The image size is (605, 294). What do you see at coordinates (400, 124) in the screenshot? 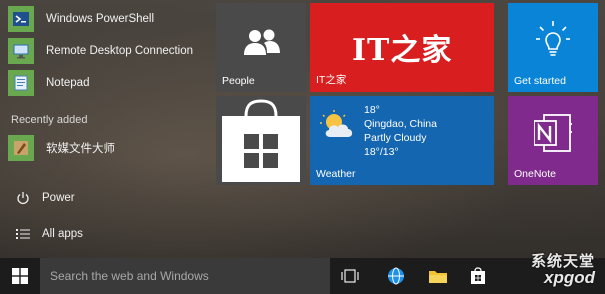
I see `weather-city: Qingdao, China` at bounding box center [400, 124].